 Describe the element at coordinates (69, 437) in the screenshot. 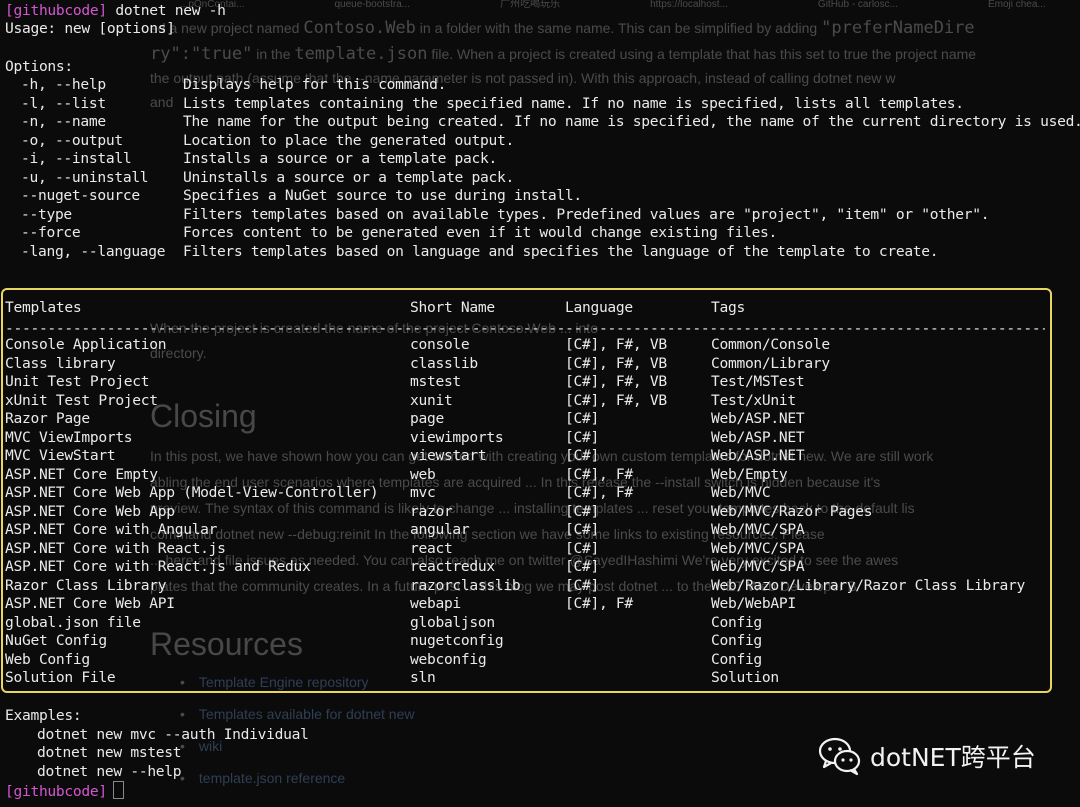

I see `template-name-cell: MVC ViewImports` at that location.